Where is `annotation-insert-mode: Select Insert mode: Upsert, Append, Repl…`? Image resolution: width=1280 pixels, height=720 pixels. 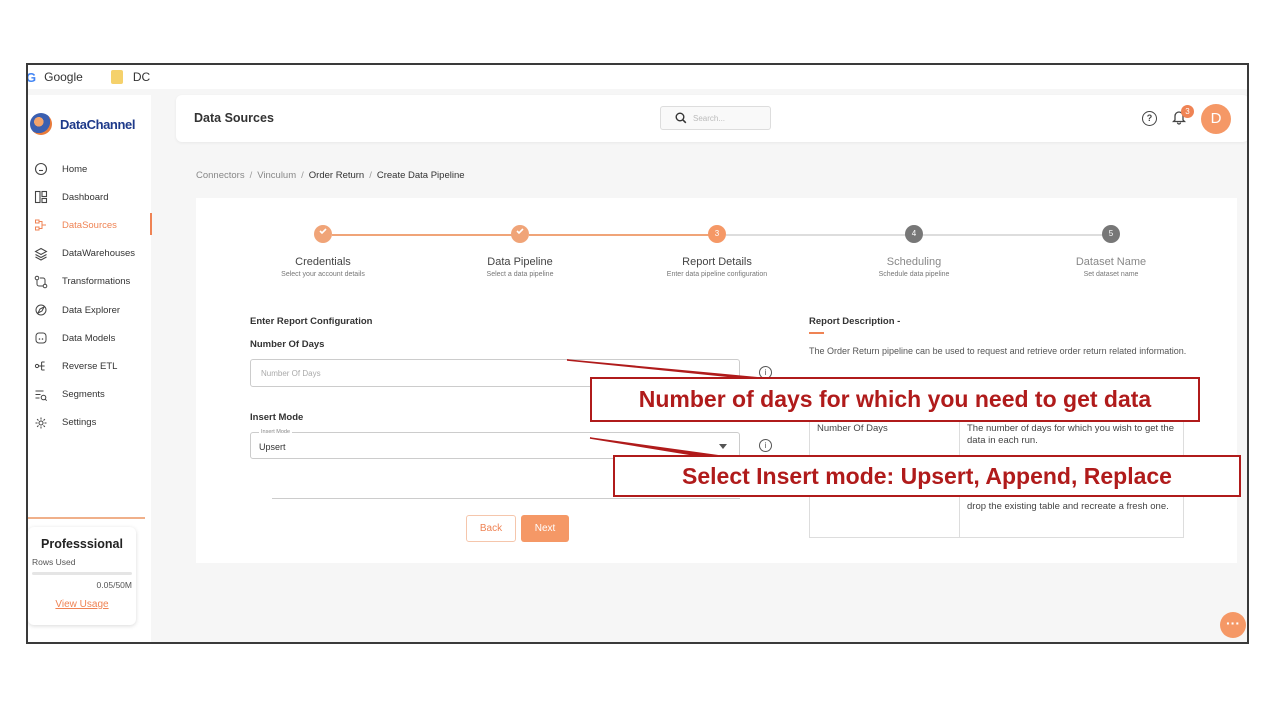 annotation-insert-mode: Select Insert mode: Upsert, Append, Repl… is located at coordinates (927, 476).